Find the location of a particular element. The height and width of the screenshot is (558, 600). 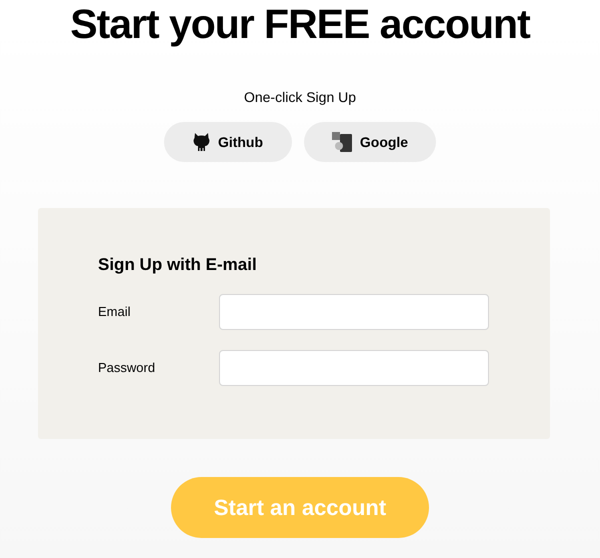

form-heading: Sign Up with E-mail is located at coordinates (178, 265).